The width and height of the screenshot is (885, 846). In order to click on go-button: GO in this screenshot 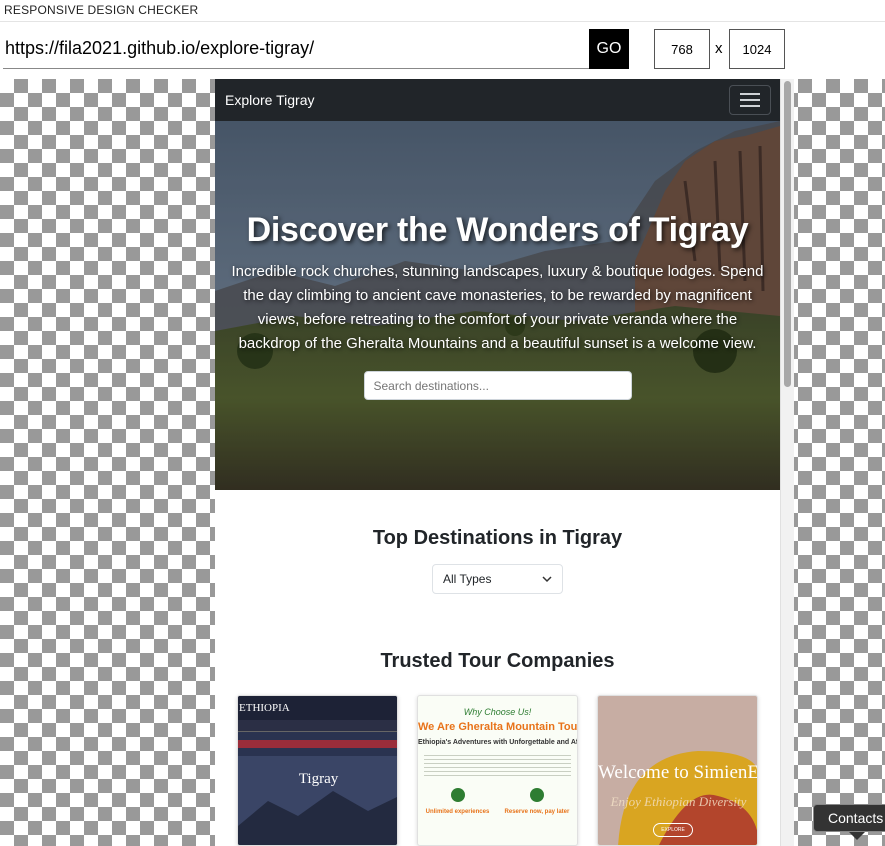, I will do `click(609, 49)`.